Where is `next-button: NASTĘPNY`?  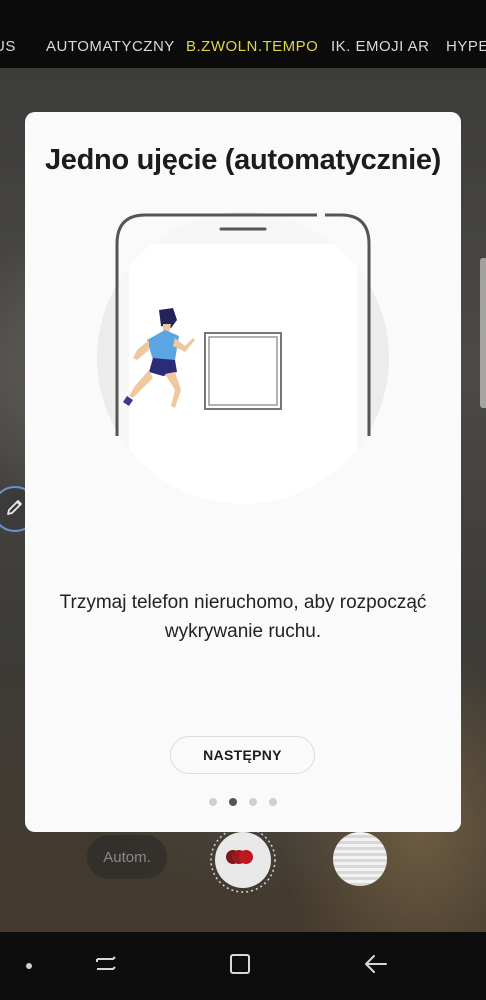
next-button: NASTĘPNY is located at coordinates (242, 755).